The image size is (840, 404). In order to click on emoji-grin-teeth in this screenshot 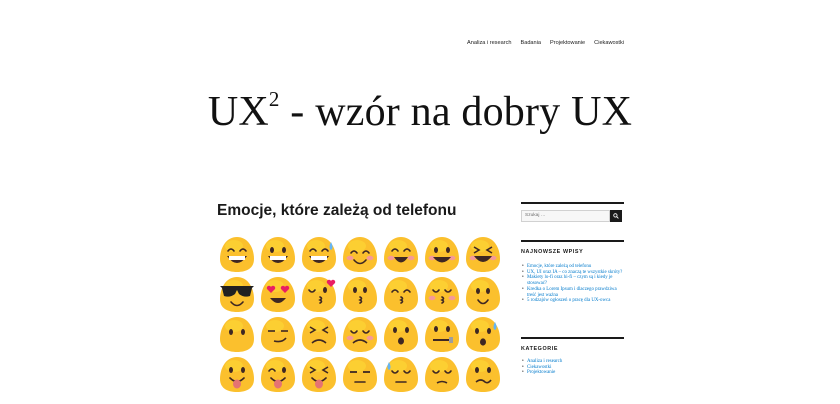, I will do `click(278, 254)`.